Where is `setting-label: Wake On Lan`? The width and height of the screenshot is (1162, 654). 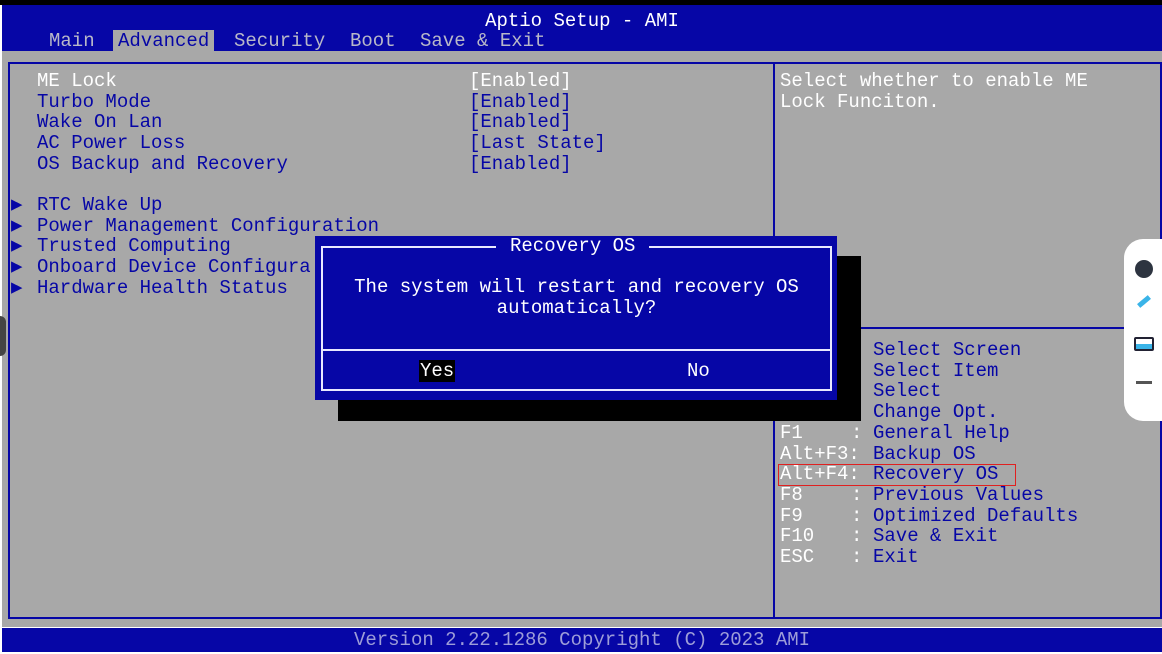
setting-label: Wake On Lan is located at coordinates (99, 122).